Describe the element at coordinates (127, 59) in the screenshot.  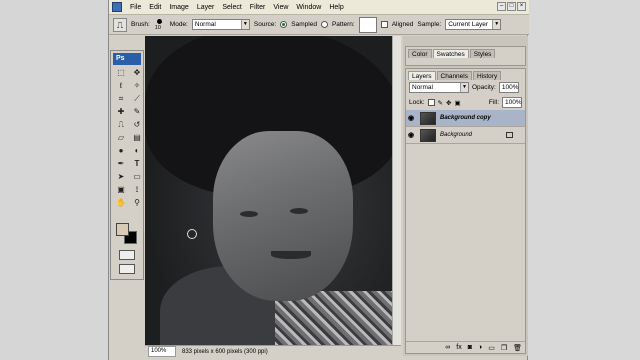
I see `ps-logo: Ps` at that location.